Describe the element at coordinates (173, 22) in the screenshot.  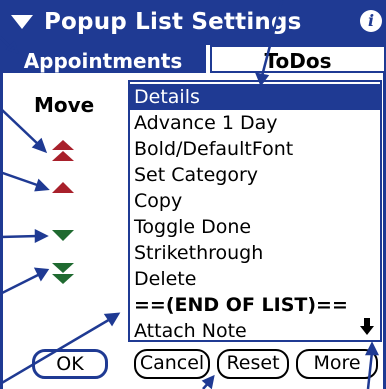
I see `window-title: Popup List Settings` at that location.